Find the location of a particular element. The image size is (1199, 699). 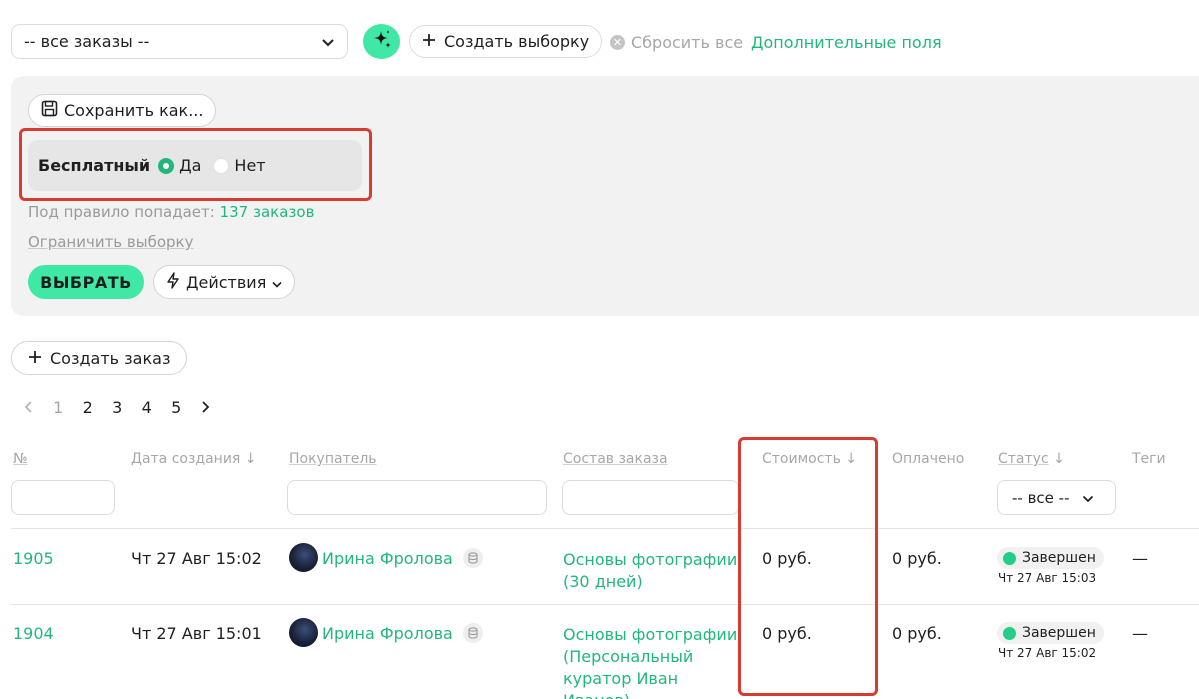

sparkle-icon is located at coordinates (382, 42).